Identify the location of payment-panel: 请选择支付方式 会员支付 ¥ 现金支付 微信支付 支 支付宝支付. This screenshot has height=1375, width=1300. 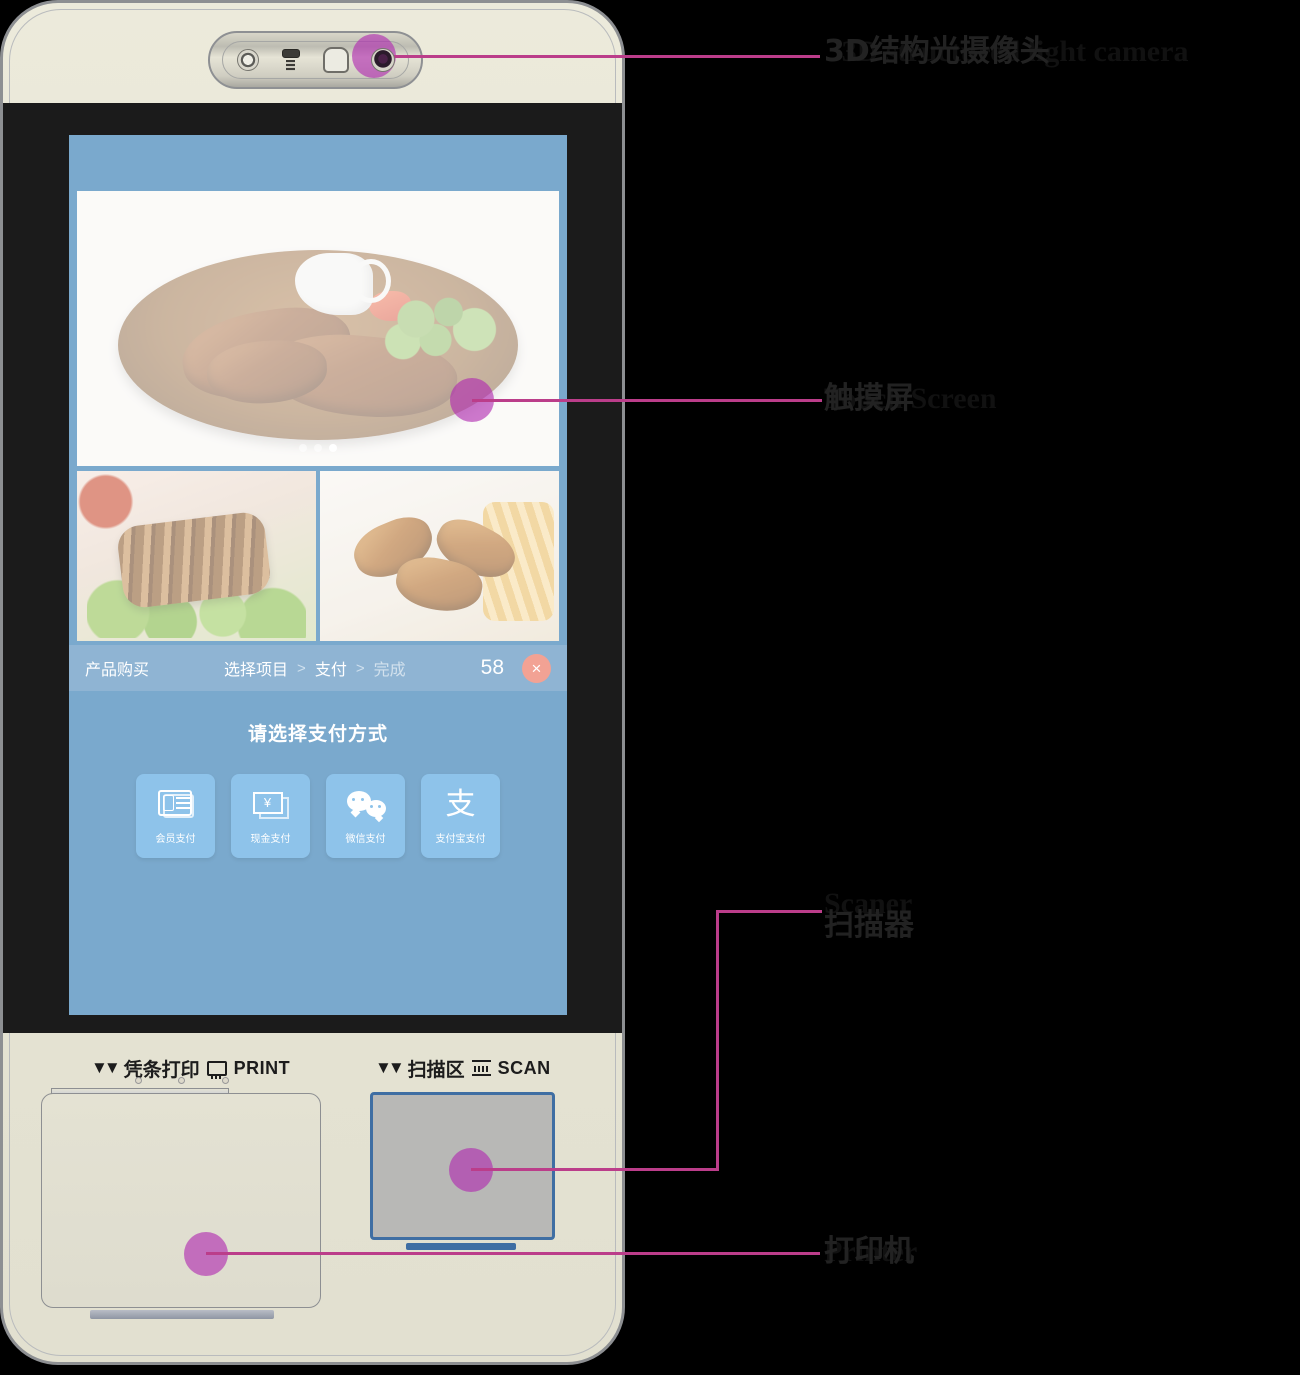
(318, 853).